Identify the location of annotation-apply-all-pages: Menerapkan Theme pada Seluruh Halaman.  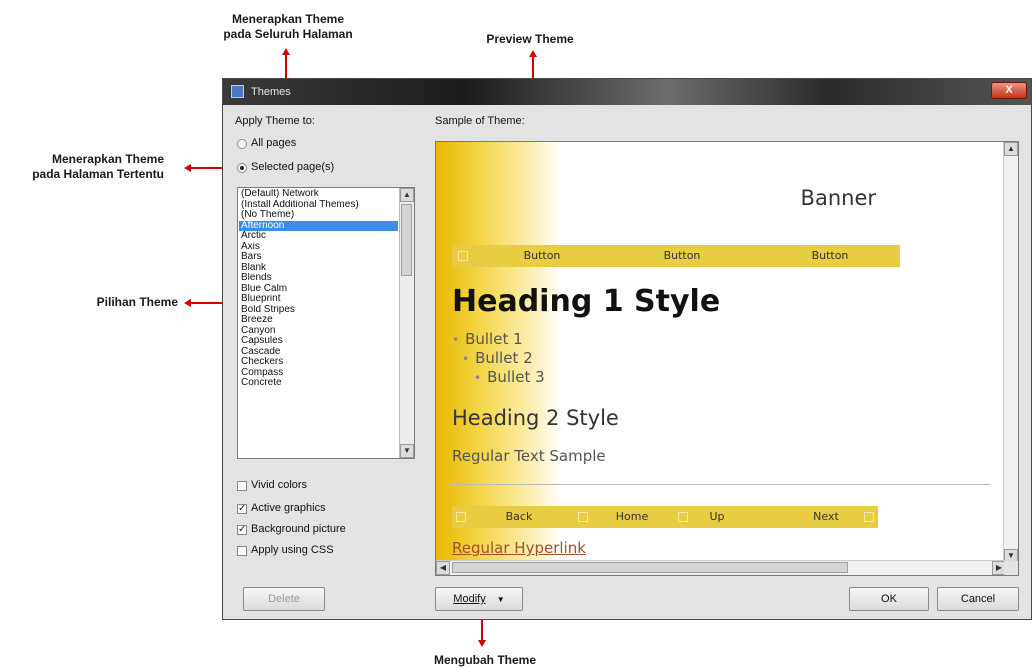
(288, 27).